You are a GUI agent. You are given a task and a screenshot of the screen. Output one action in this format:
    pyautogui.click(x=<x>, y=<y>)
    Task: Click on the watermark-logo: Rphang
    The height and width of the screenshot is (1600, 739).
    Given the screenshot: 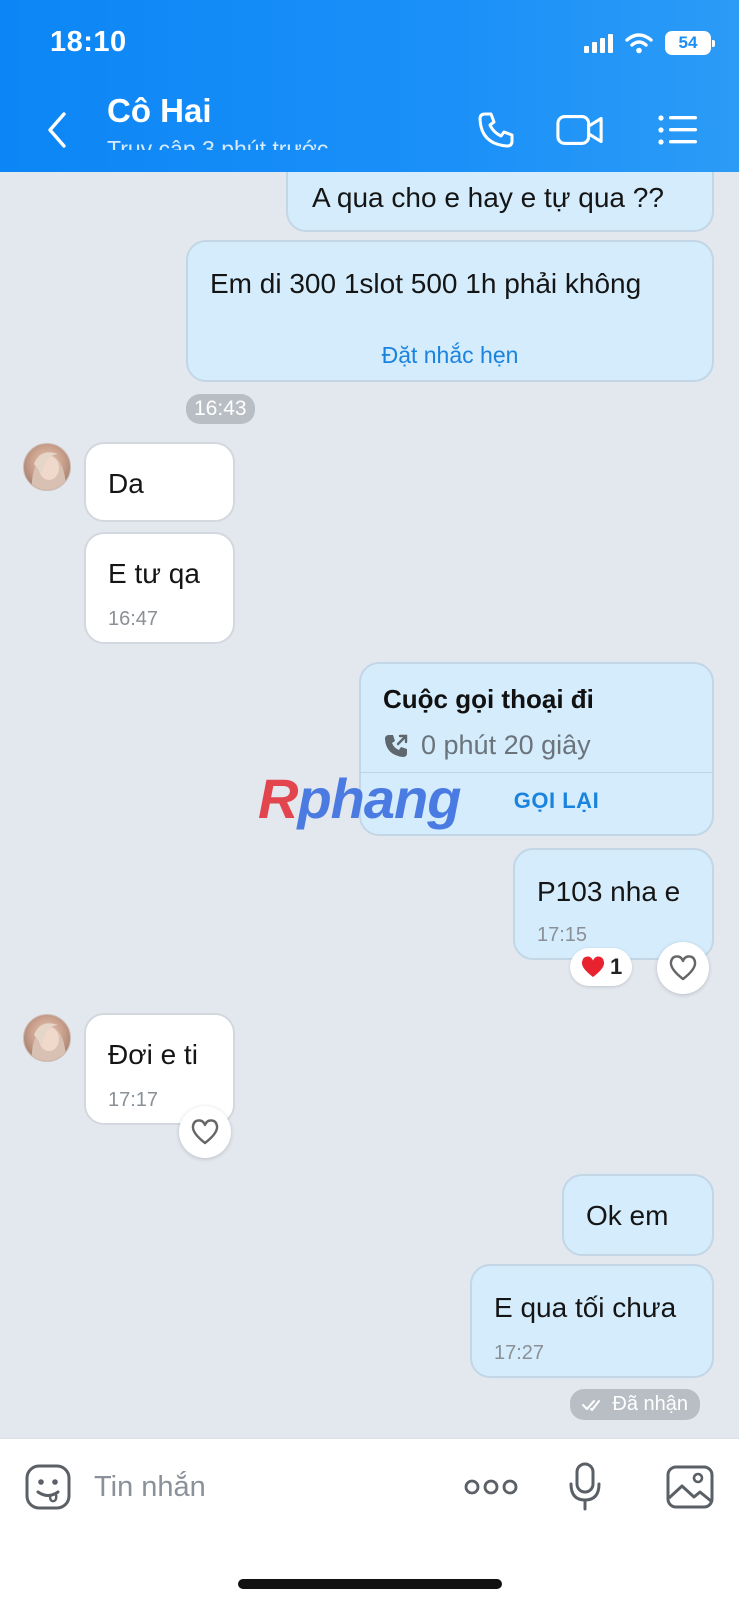 What is the action you would take?
    pyautogui.click(x=359, y=798)
    